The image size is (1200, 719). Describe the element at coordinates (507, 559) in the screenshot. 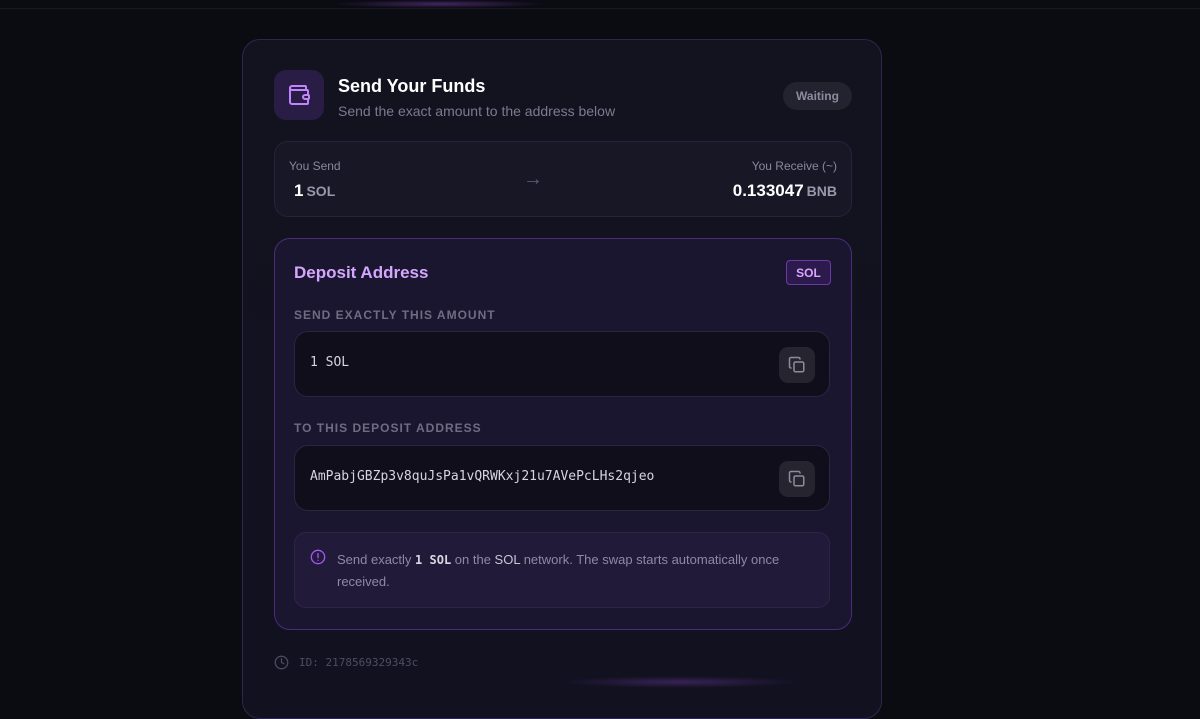

I see `notice-network: SOL` at that location.